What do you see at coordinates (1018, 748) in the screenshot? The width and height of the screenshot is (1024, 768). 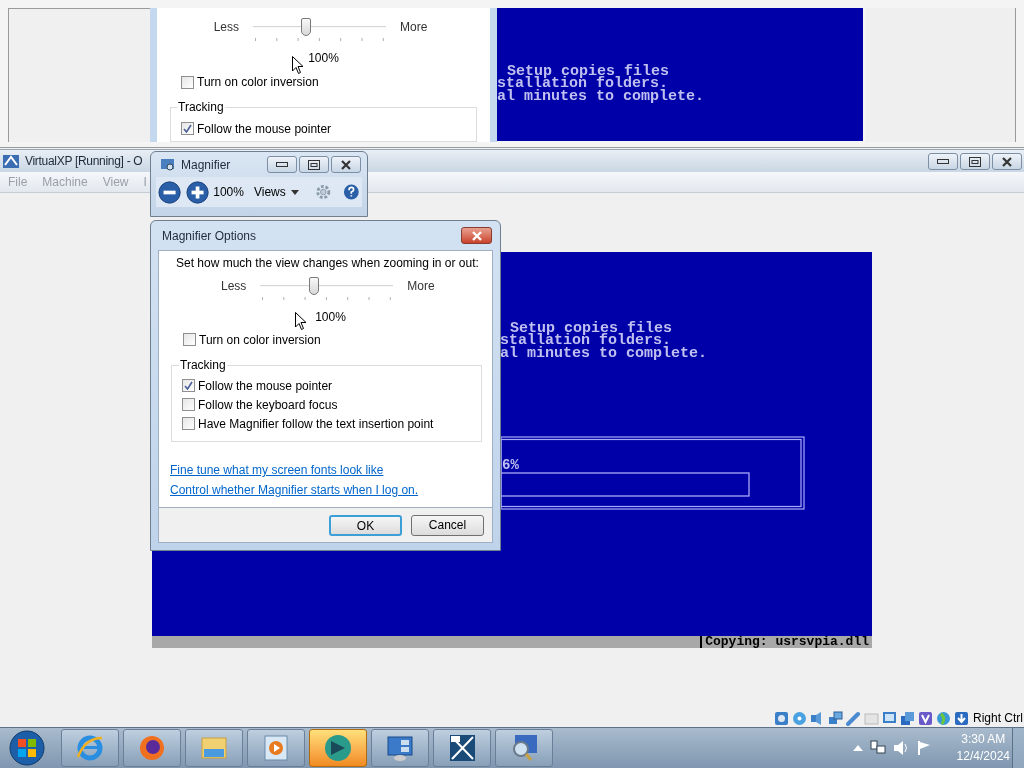 I see `show-desktop-button` at bounding box center [1018, 748].